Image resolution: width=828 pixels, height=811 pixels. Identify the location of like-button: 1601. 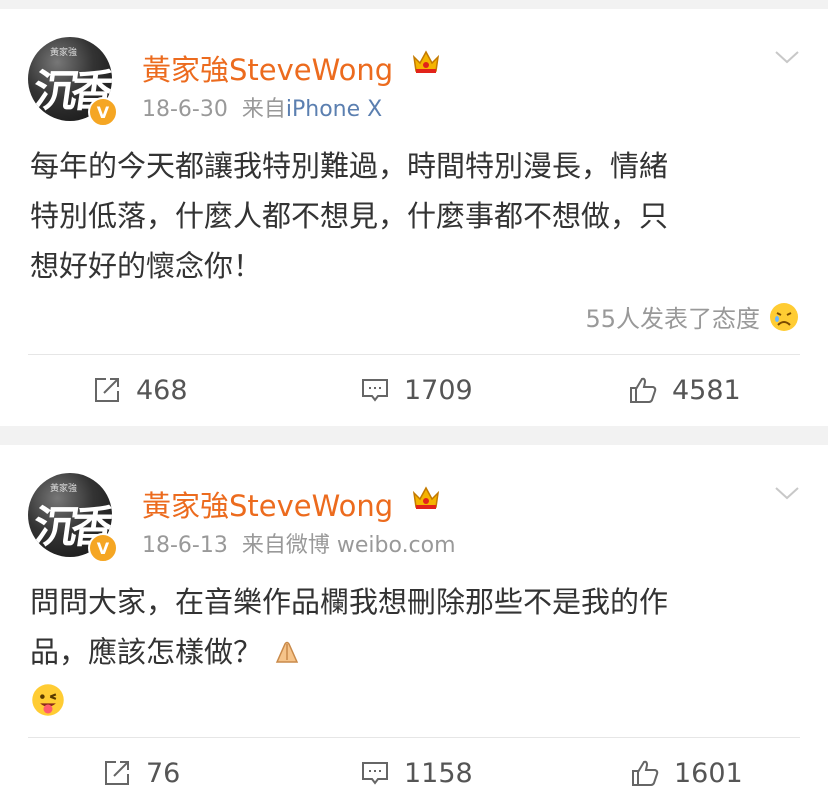
(686, 773).